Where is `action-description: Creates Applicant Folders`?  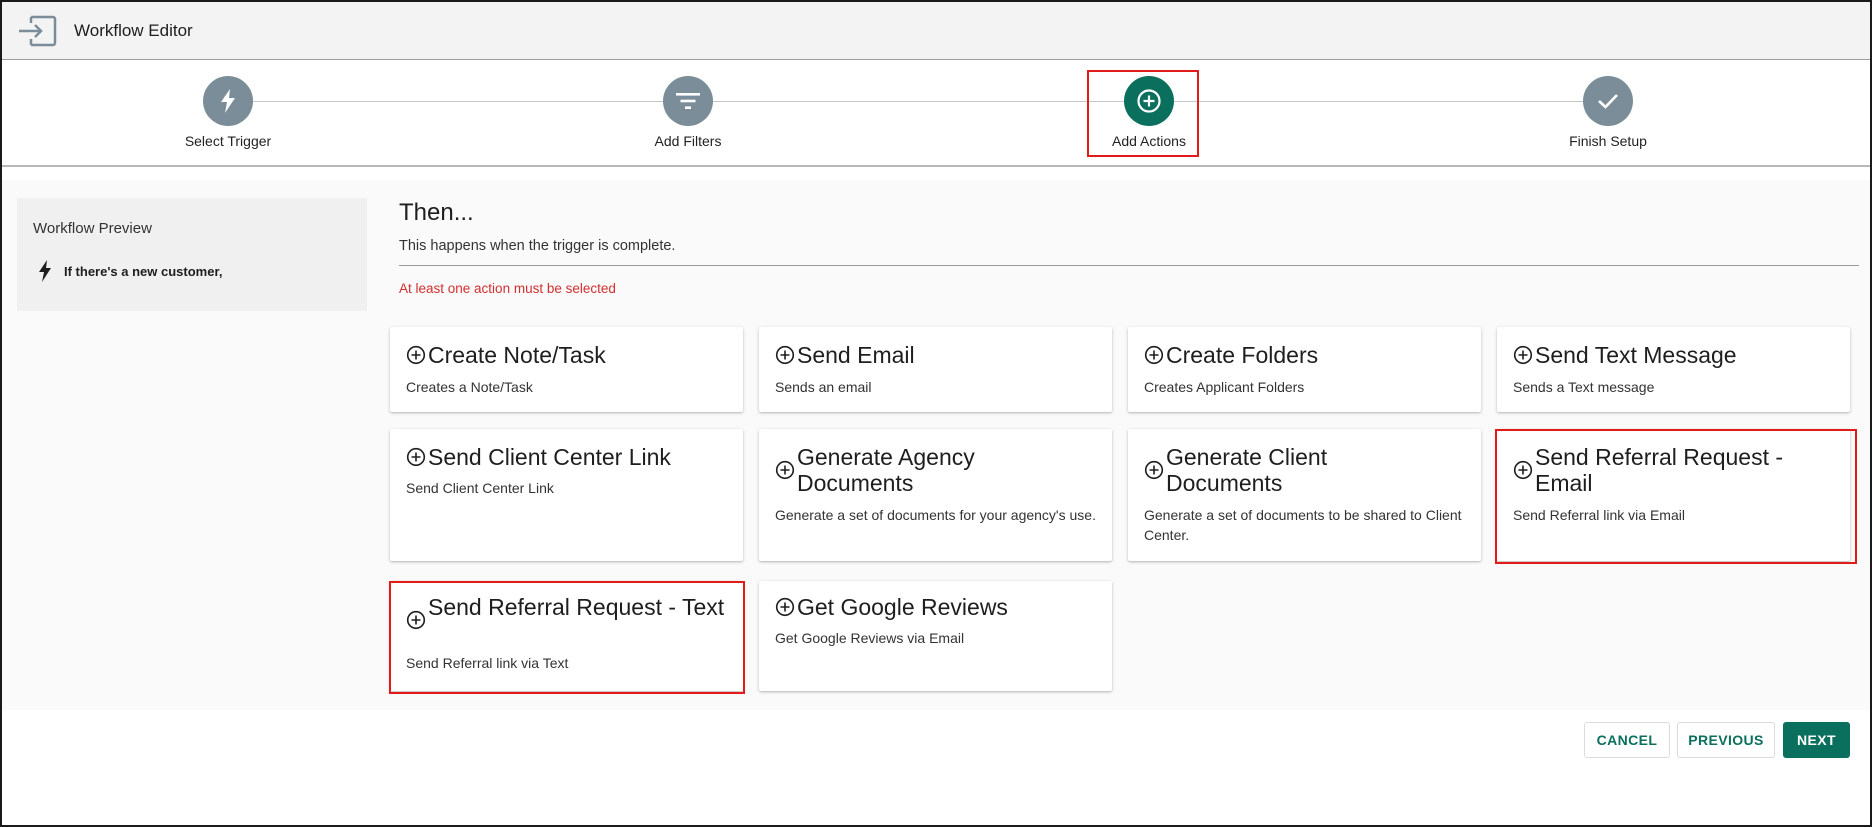 action-description: Creates Applicant Folders is located at coordinates (1224, 387).